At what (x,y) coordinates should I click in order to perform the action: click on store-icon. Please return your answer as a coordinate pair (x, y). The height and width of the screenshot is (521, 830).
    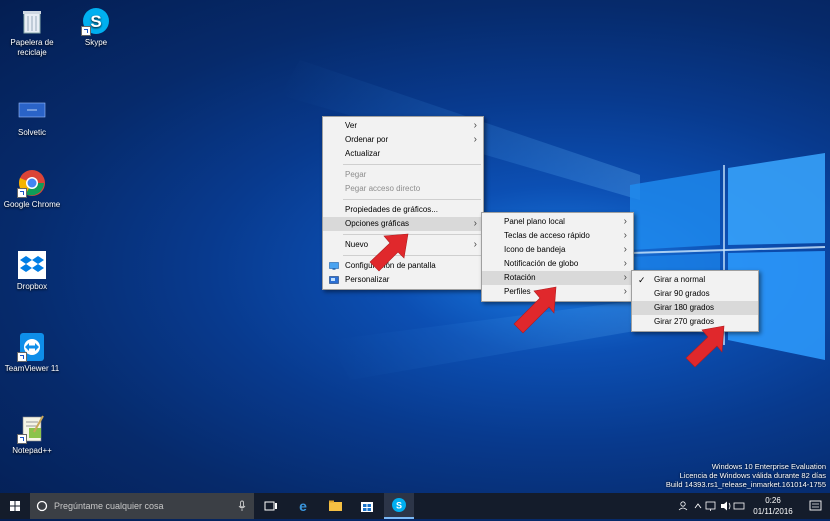
    Looking at the image, I should click on (367, 507).